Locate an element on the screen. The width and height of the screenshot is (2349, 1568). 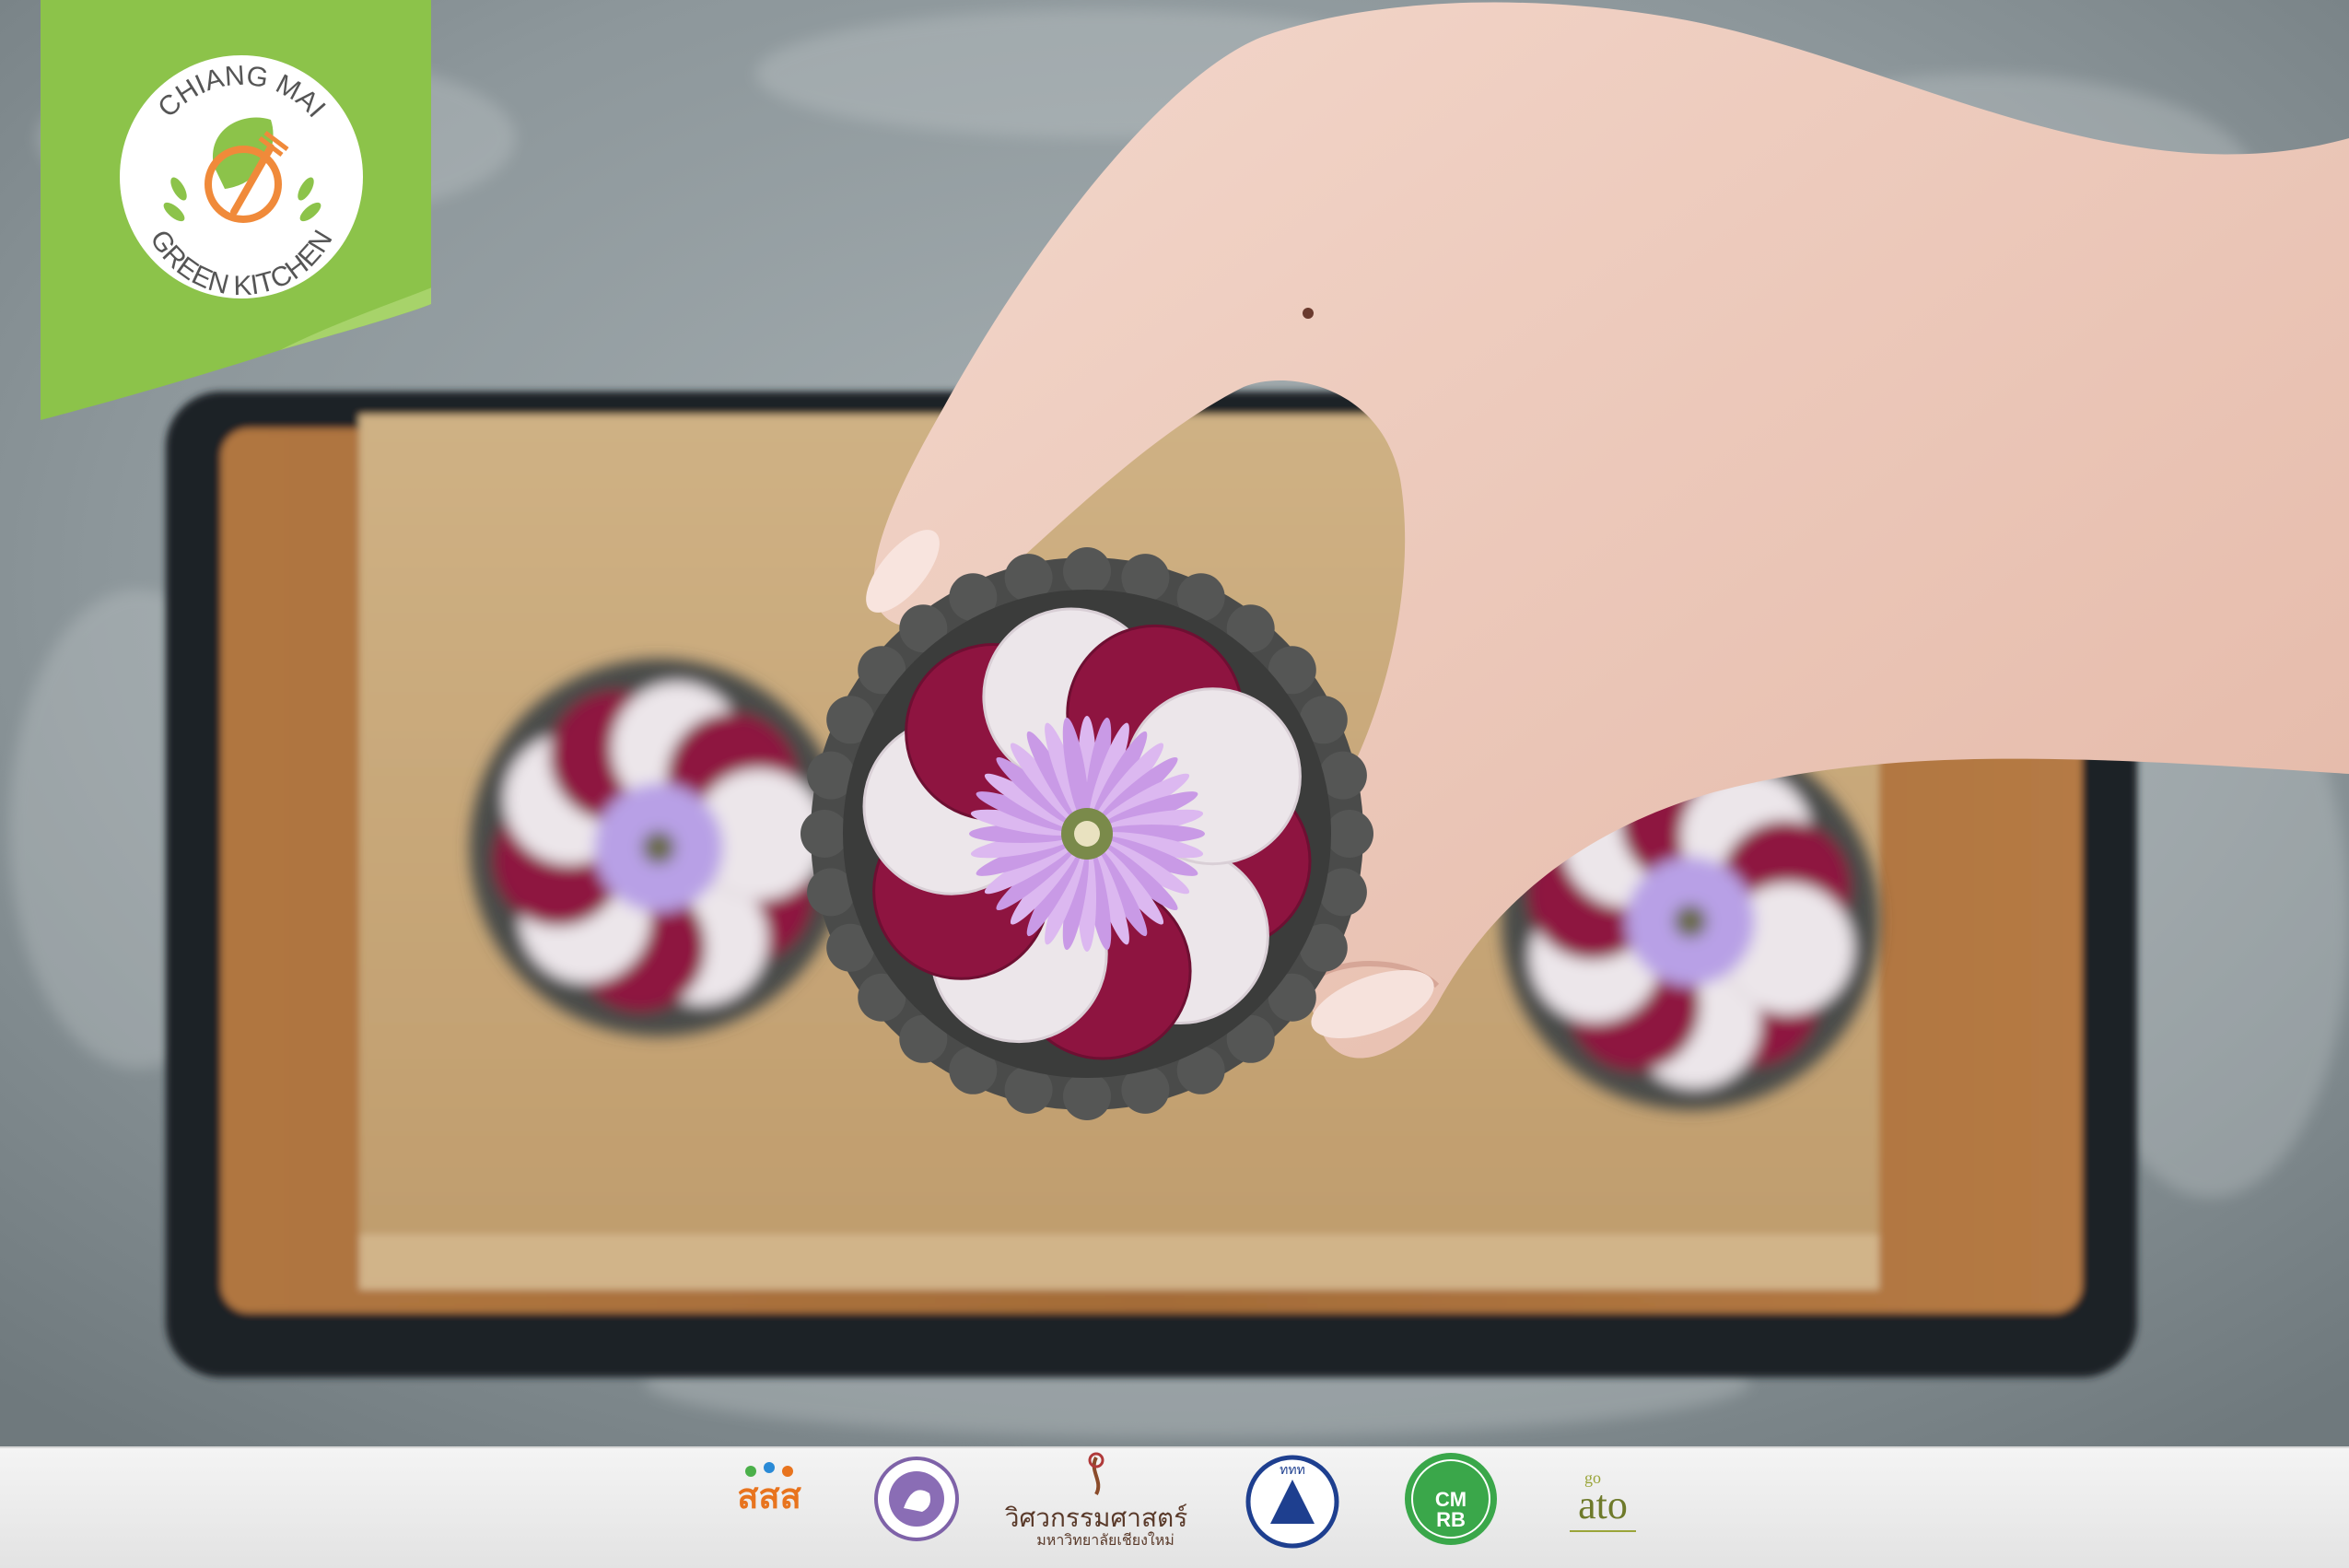
goato-logo: go ato is located at coordinates (1603, 1500).